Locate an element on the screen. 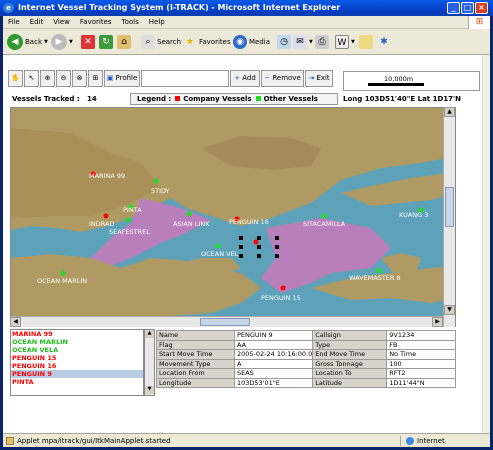  menu-file: File is located at coordinates (14, 22).